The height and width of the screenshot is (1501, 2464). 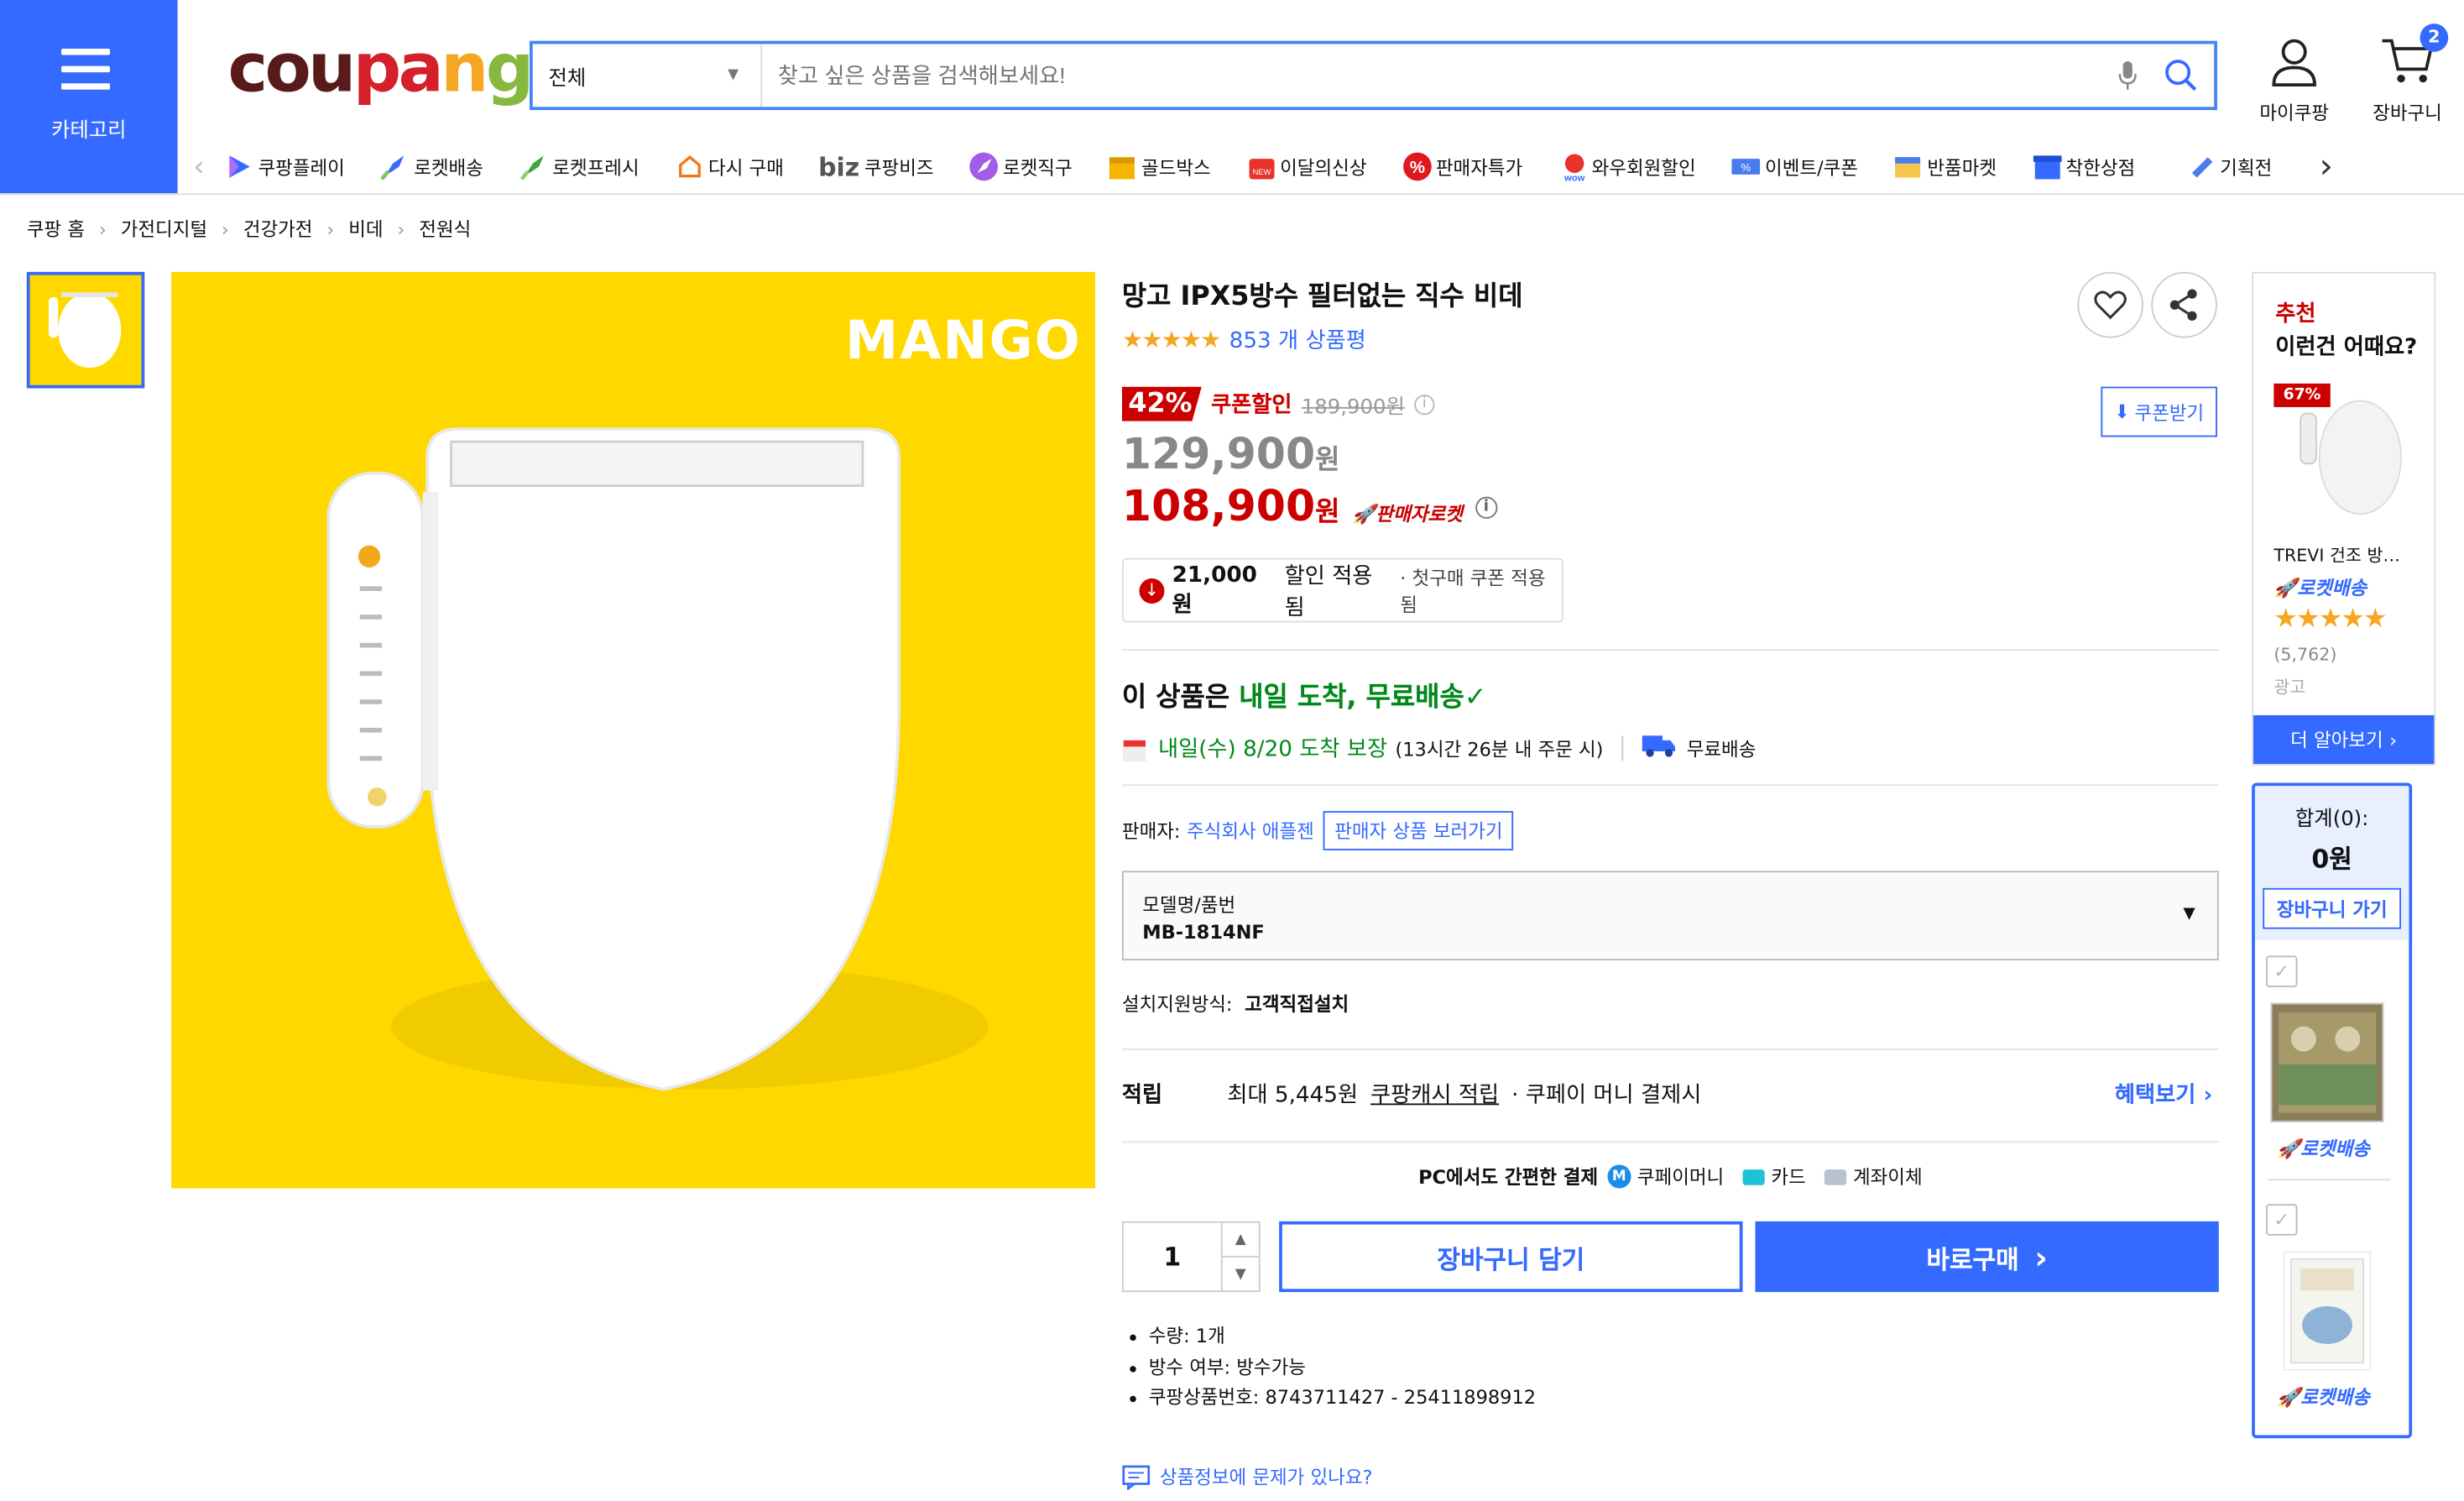 I want to click on product-thumbnail, so click(x=85, y=330).